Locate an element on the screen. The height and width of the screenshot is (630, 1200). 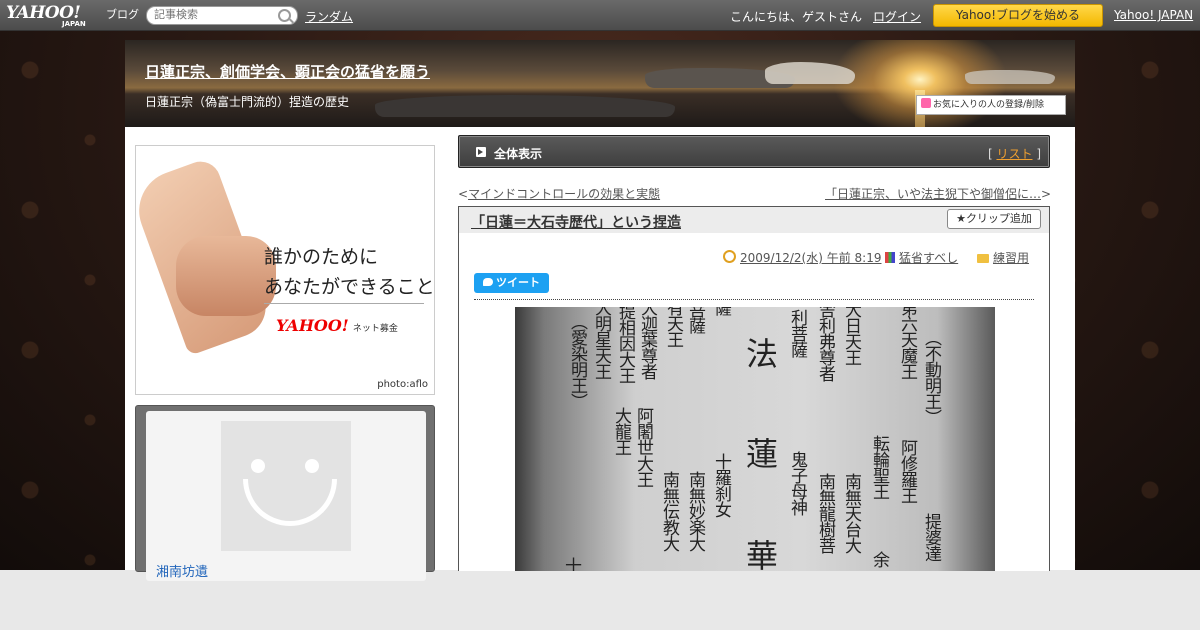
avatar-smile is located at coordinates (290, 502).